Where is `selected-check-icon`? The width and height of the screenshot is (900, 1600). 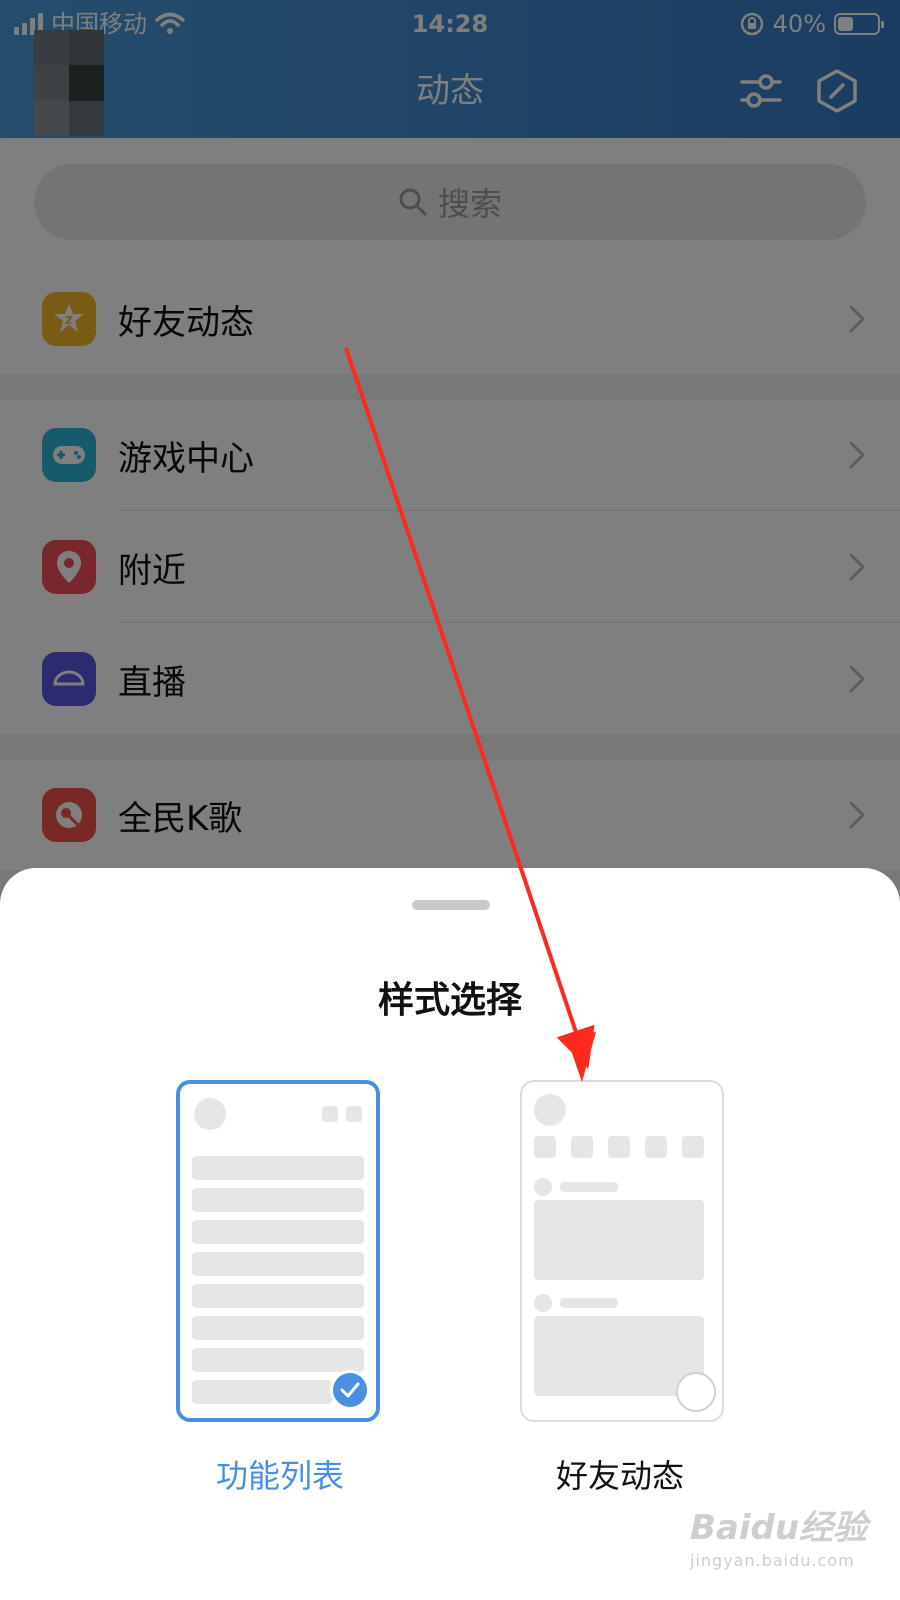 selected-check-icon is located at coordinates (350, 1390).